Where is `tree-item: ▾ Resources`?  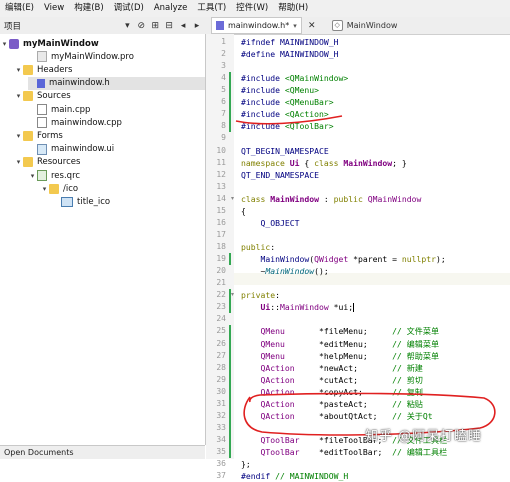 tree-item: ▾ Resources is located at coordinates (109, 162).